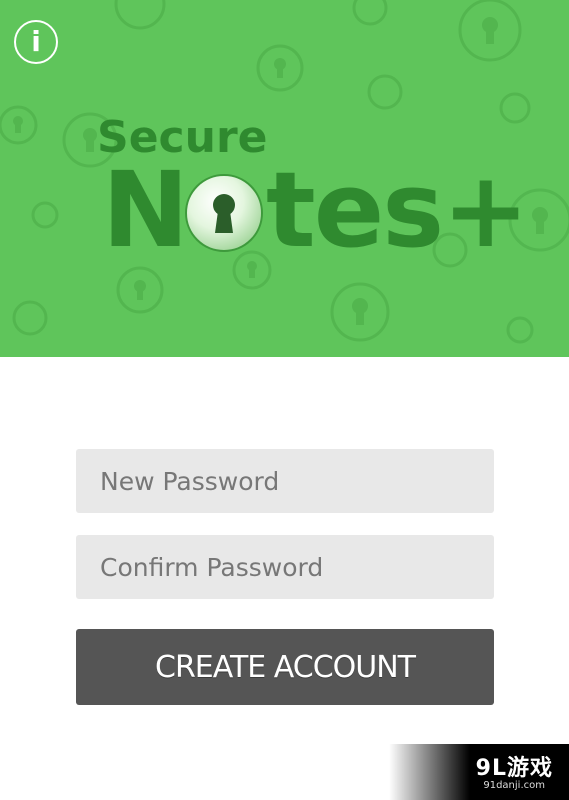  What do you see at coordinates (146, 210) in the screenshot?
I see `logo-text-n: N` at bounding box center [146, 210].